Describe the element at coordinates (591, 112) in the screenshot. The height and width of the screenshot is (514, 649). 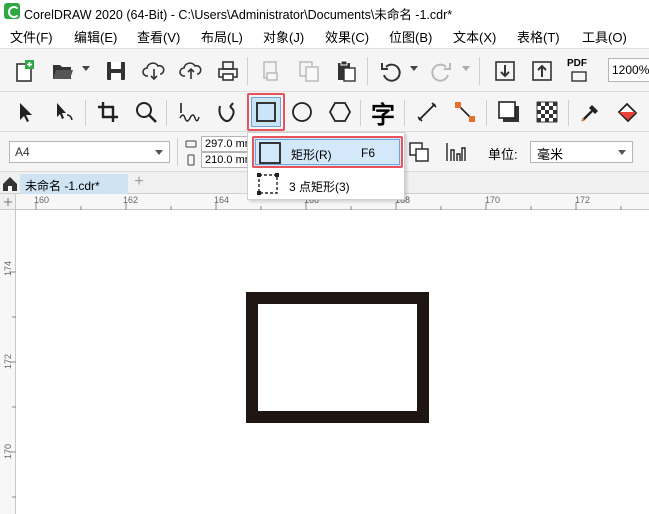
I see `eyedropper-icon` at that location.